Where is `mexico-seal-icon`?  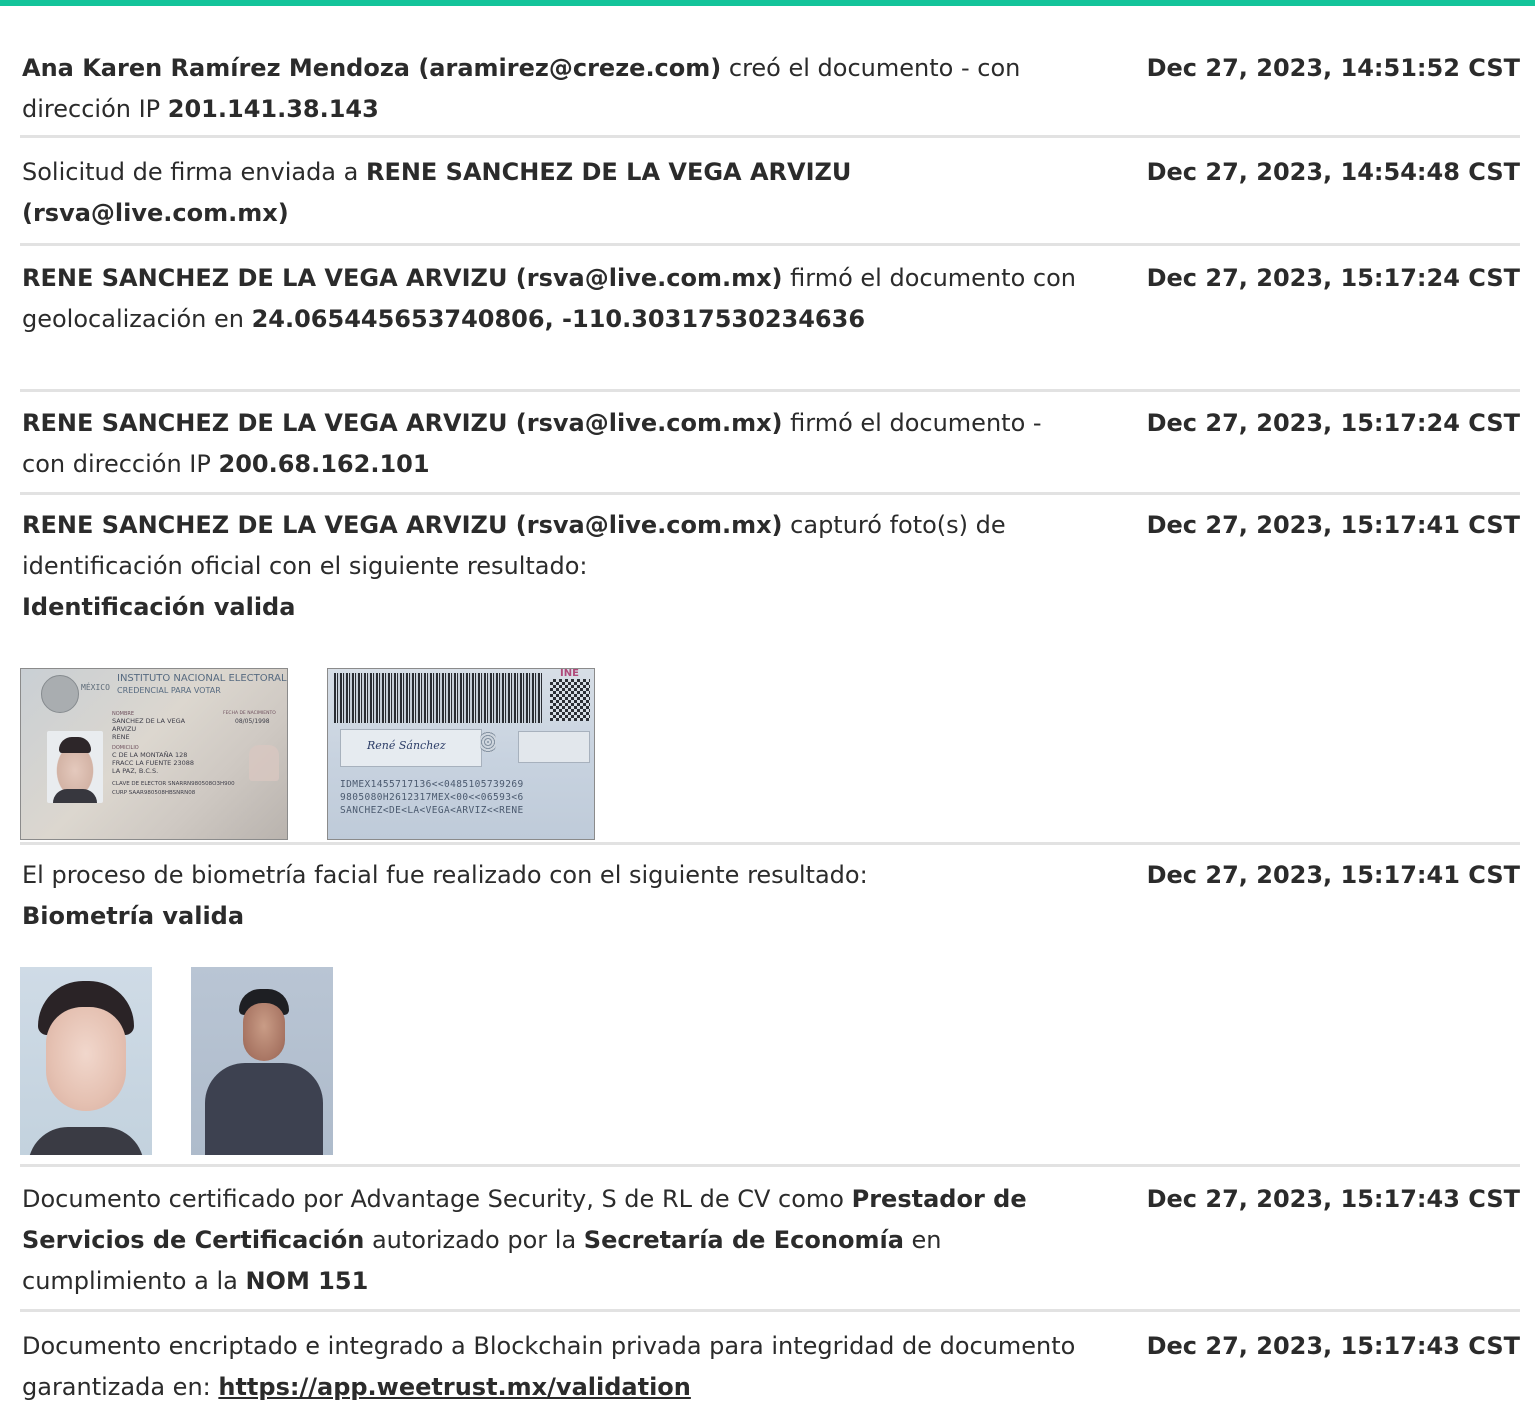
mexico-seal-icon is located at coordinates (60, 694).